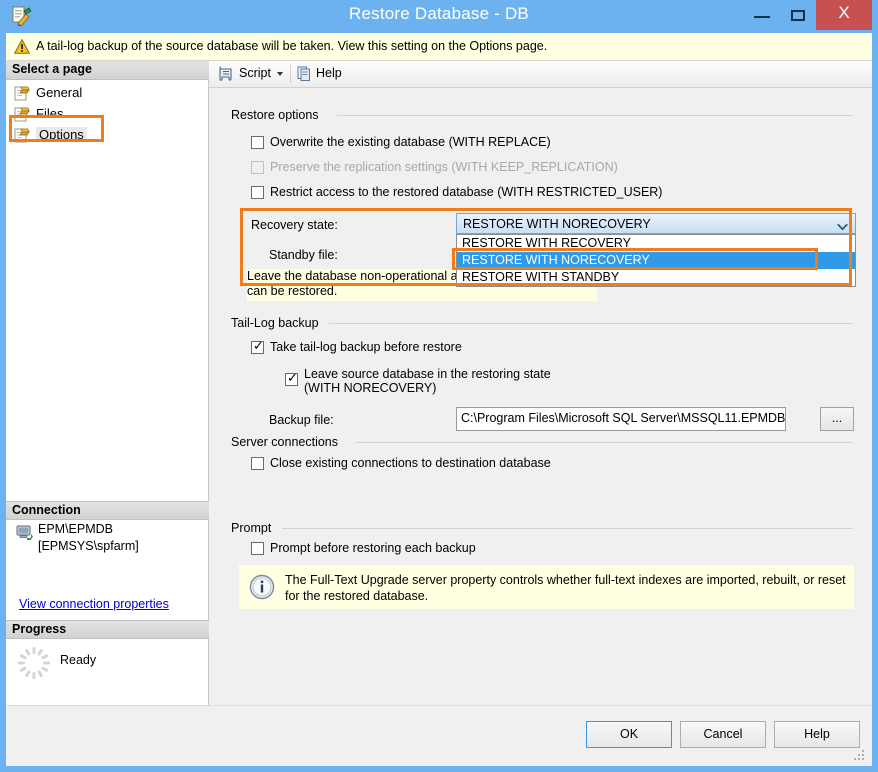 The width and height of the screenshot is (878, 772). Describe the element at coordinates (78, 660) in the screenshot. I see `progress-status: Ready` at that location.